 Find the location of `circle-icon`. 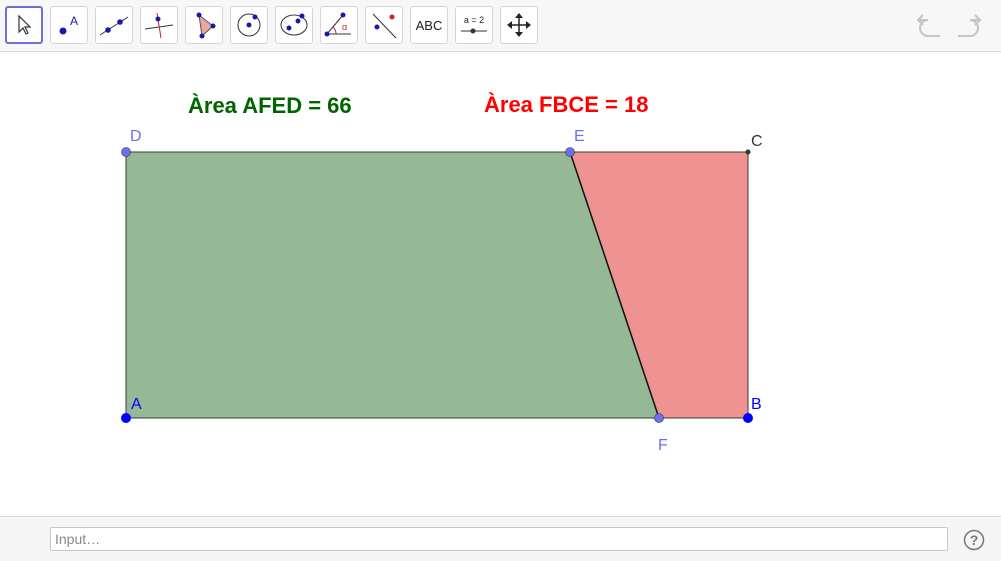

circle-icon is located at coordinates (249, 25).